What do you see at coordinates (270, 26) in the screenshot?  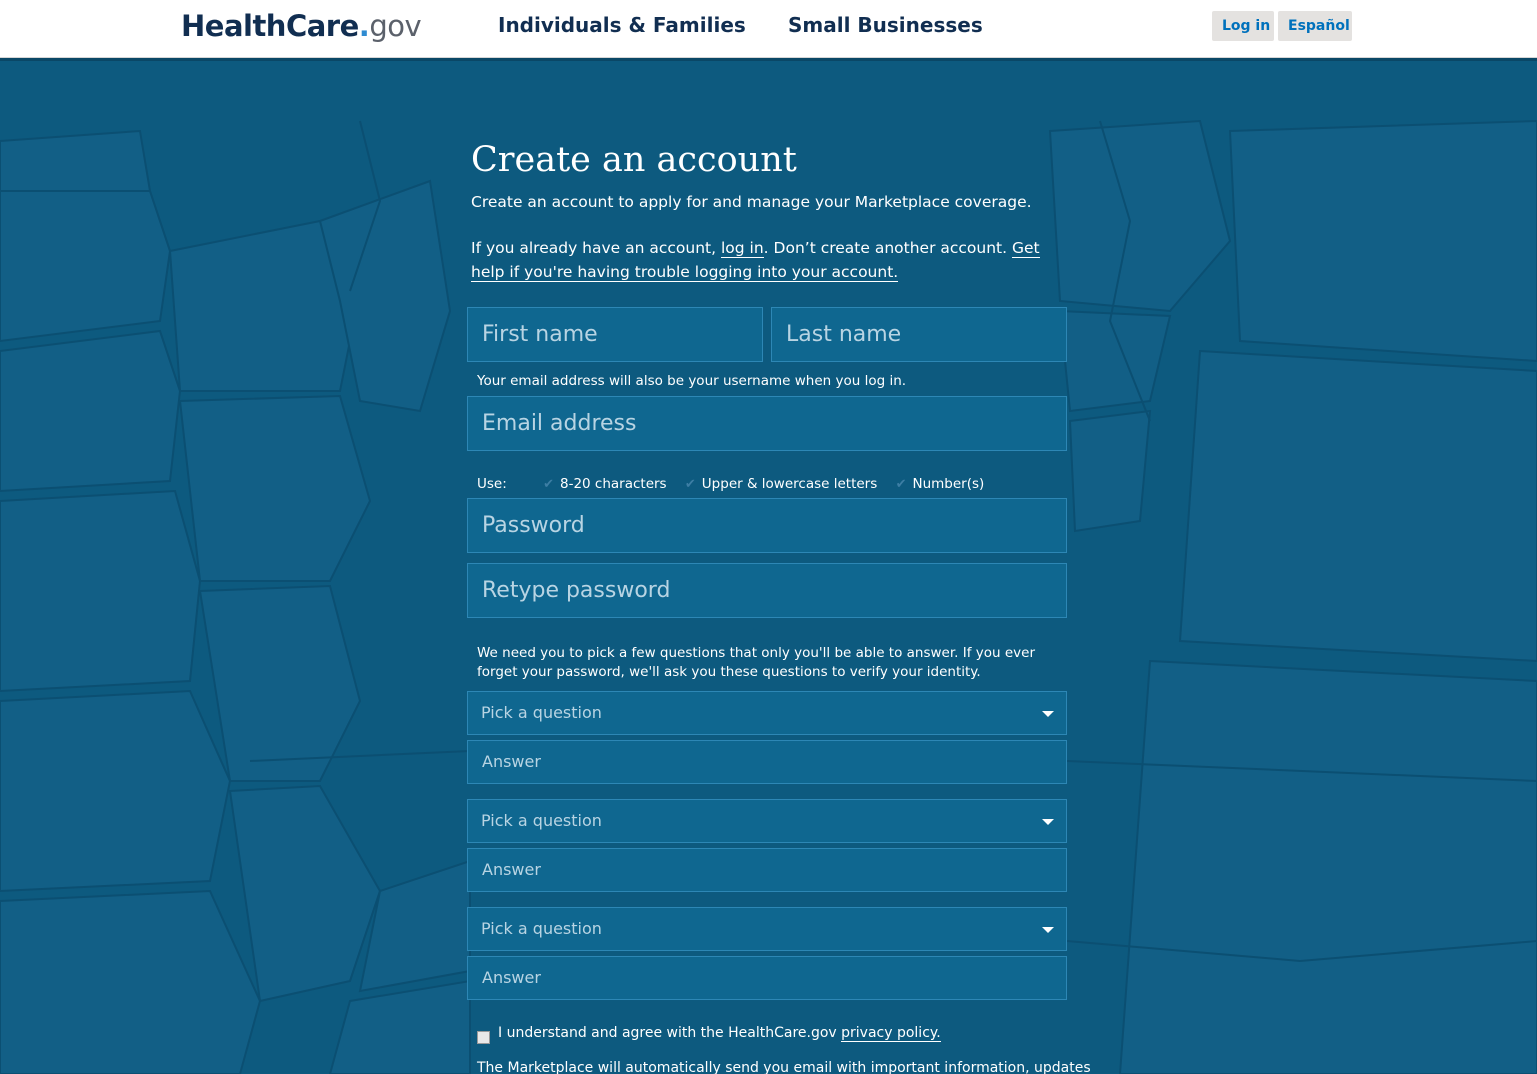 I see `logo-healthcare-text: HealthCare` at bounding box center [270, 26].